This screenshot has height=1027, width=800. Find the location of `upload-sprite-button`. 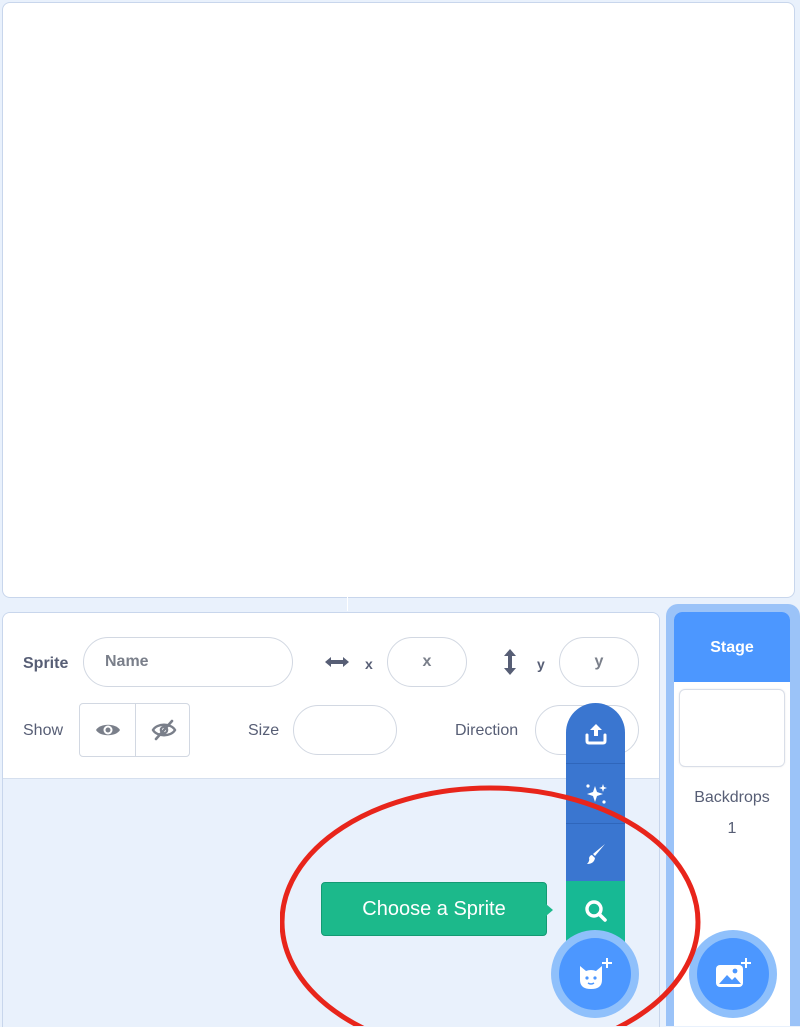

upload-sprite-button is located at coordinates (595, 733).